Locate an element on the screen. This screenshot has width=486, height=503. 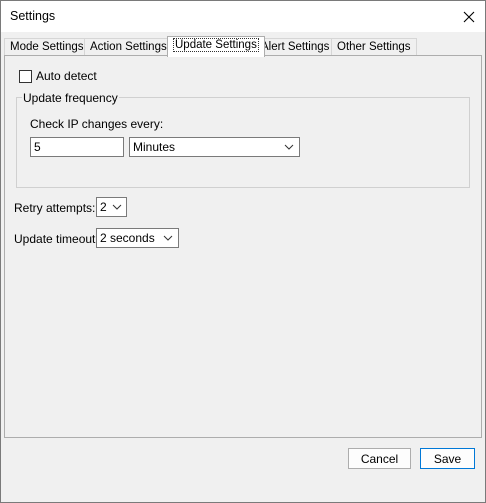
update-timeout-value: 2 seconds is located at coordinates (127, 238).